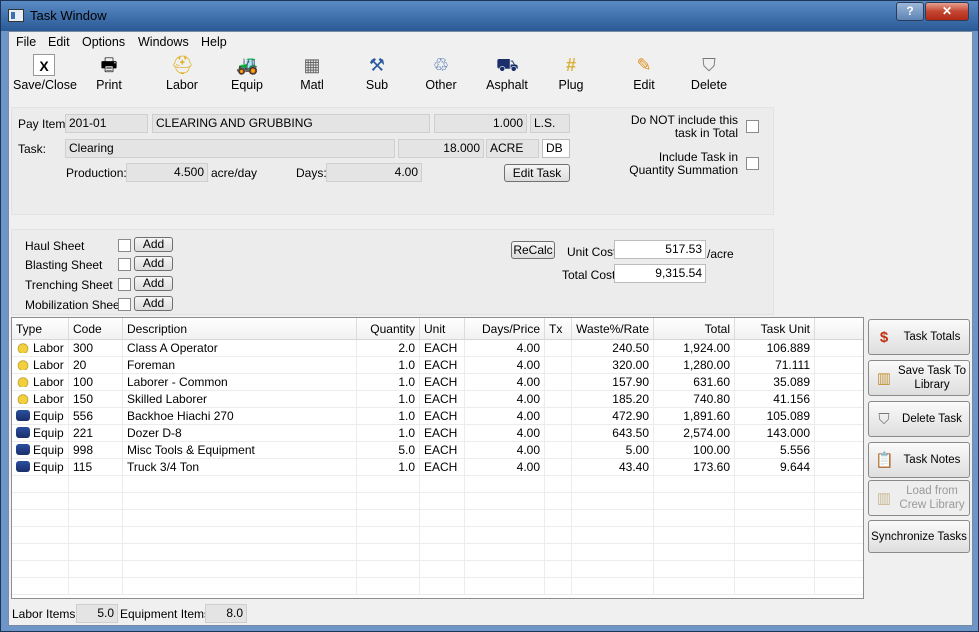 The height and width of the screenshot is (632, 979). I want to click on row-type-text: Labor, so click(48, 365).